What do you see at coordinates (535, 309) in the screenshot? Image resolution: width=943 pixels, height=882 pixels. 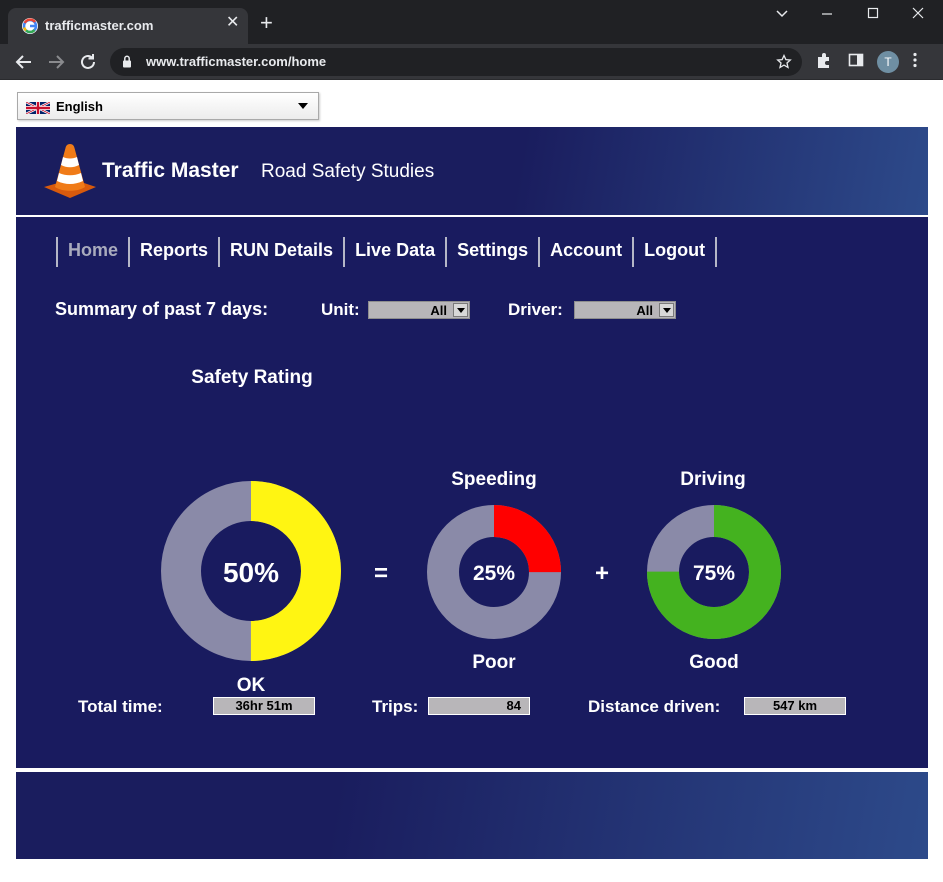 I see `driver-label: Driver:` at bounding box center [535, 309].